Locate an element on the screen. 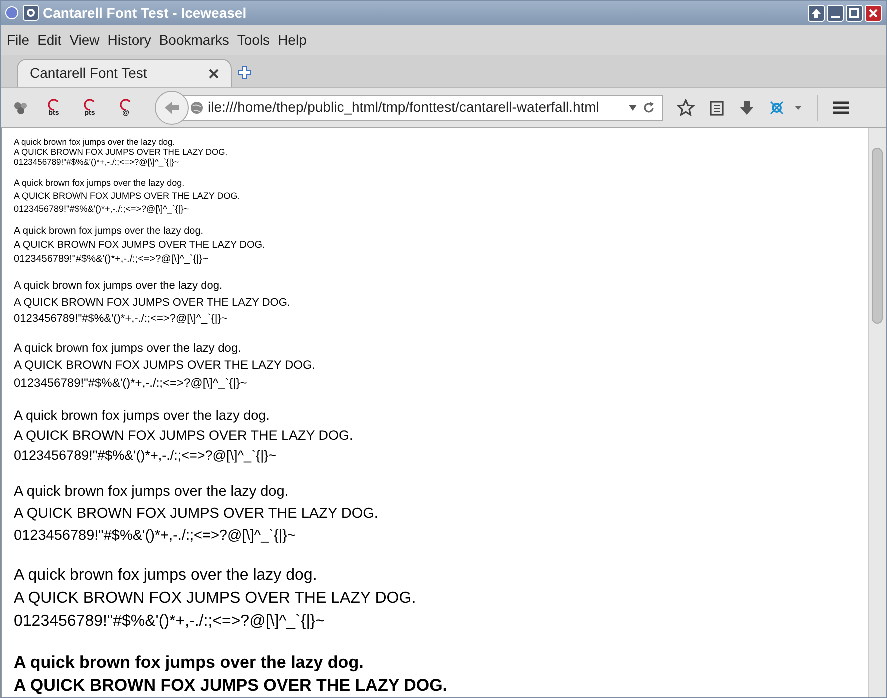  tab: Cantarell Font Test is located at coordinates (124, 73).